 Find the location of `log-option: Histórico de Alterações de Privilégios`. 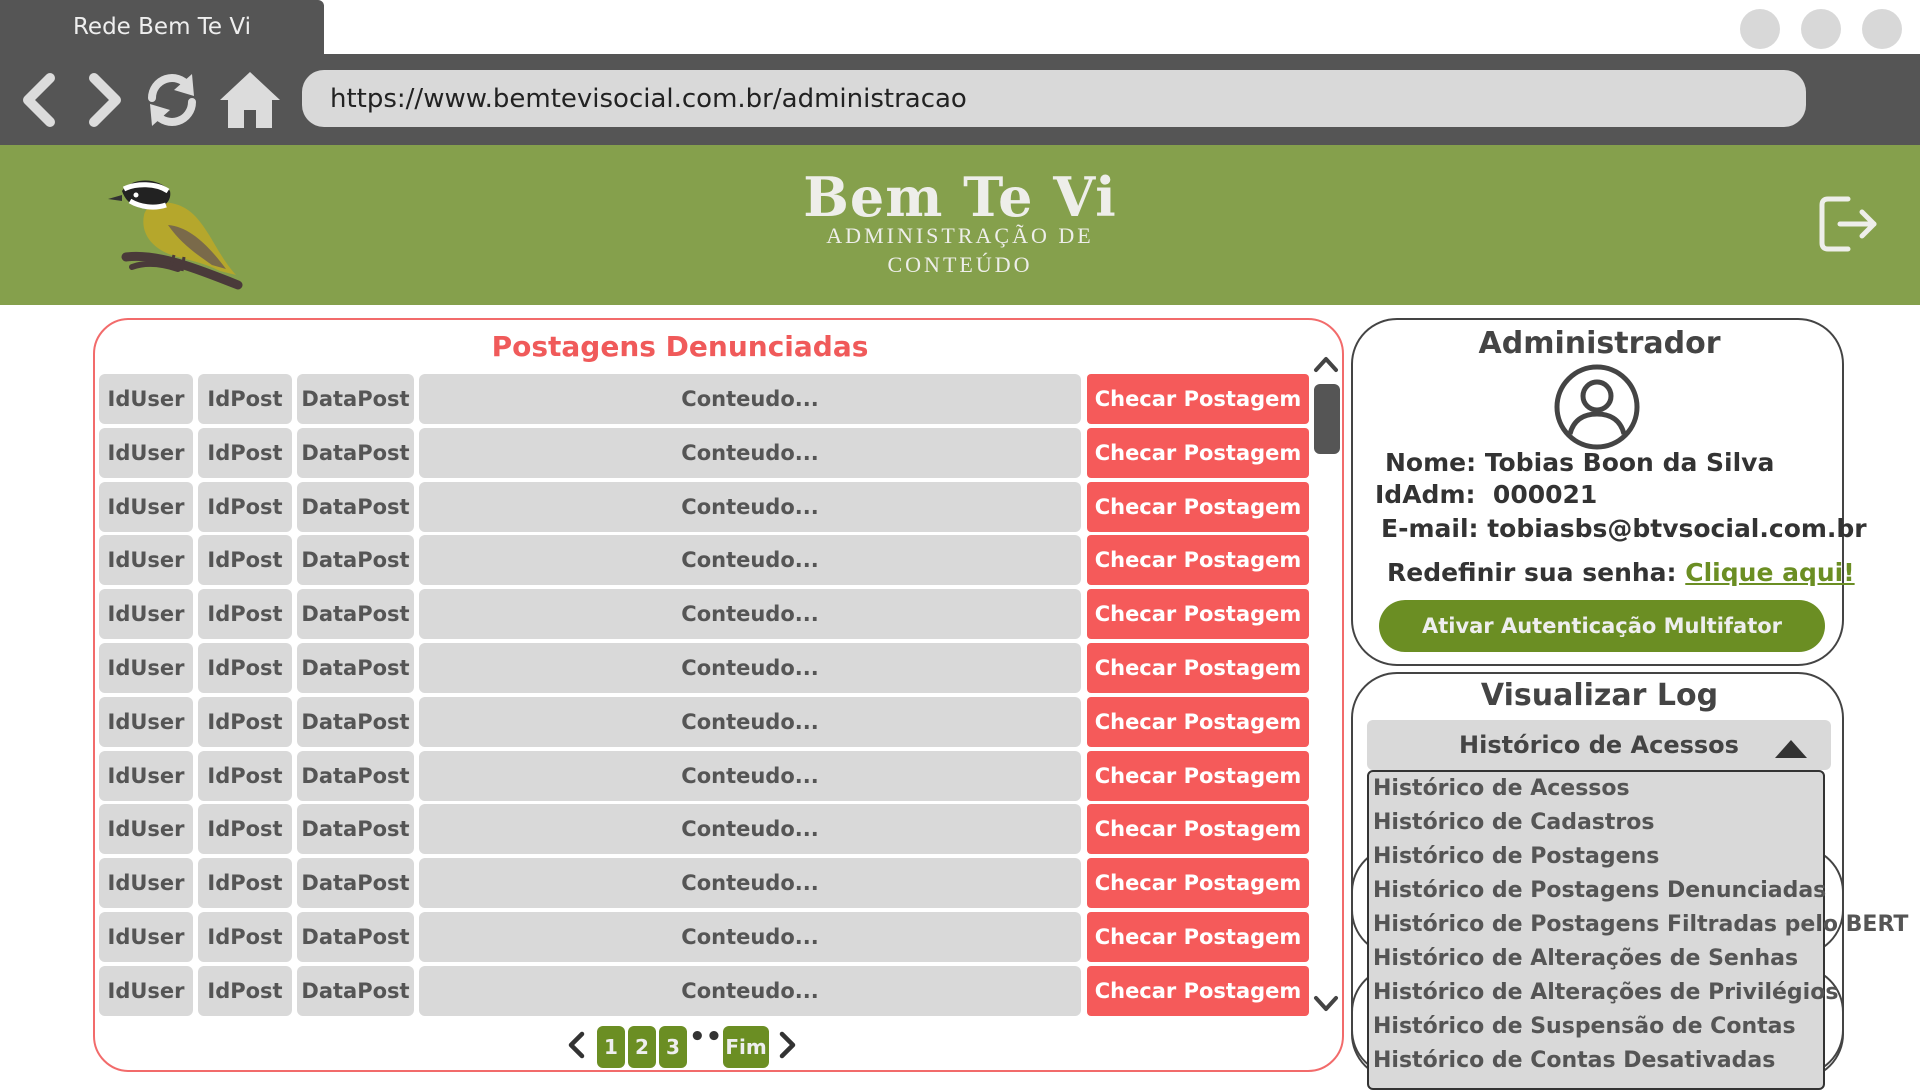

log-option: Histórico de Alterações de Privilégios is located at coordinates (1605, 993).